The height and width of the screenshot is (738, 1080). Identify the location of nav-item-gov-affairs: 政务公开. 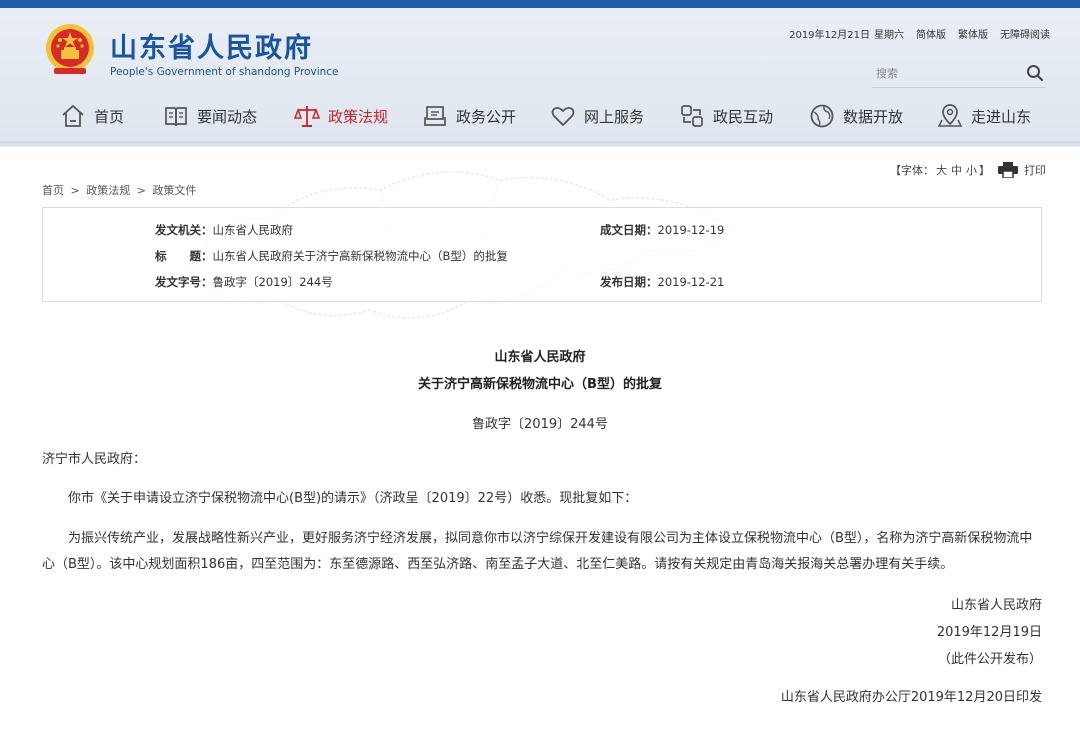
(486, 116).